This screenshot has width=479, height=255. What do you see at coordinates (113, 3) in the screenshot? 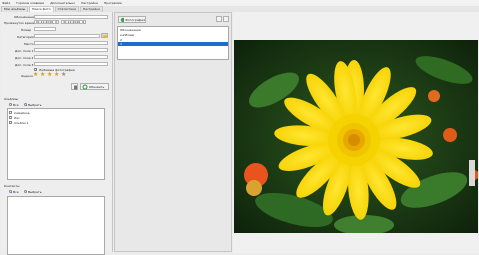
I see `menu-program: Программа` at bounding box center [113, 3].